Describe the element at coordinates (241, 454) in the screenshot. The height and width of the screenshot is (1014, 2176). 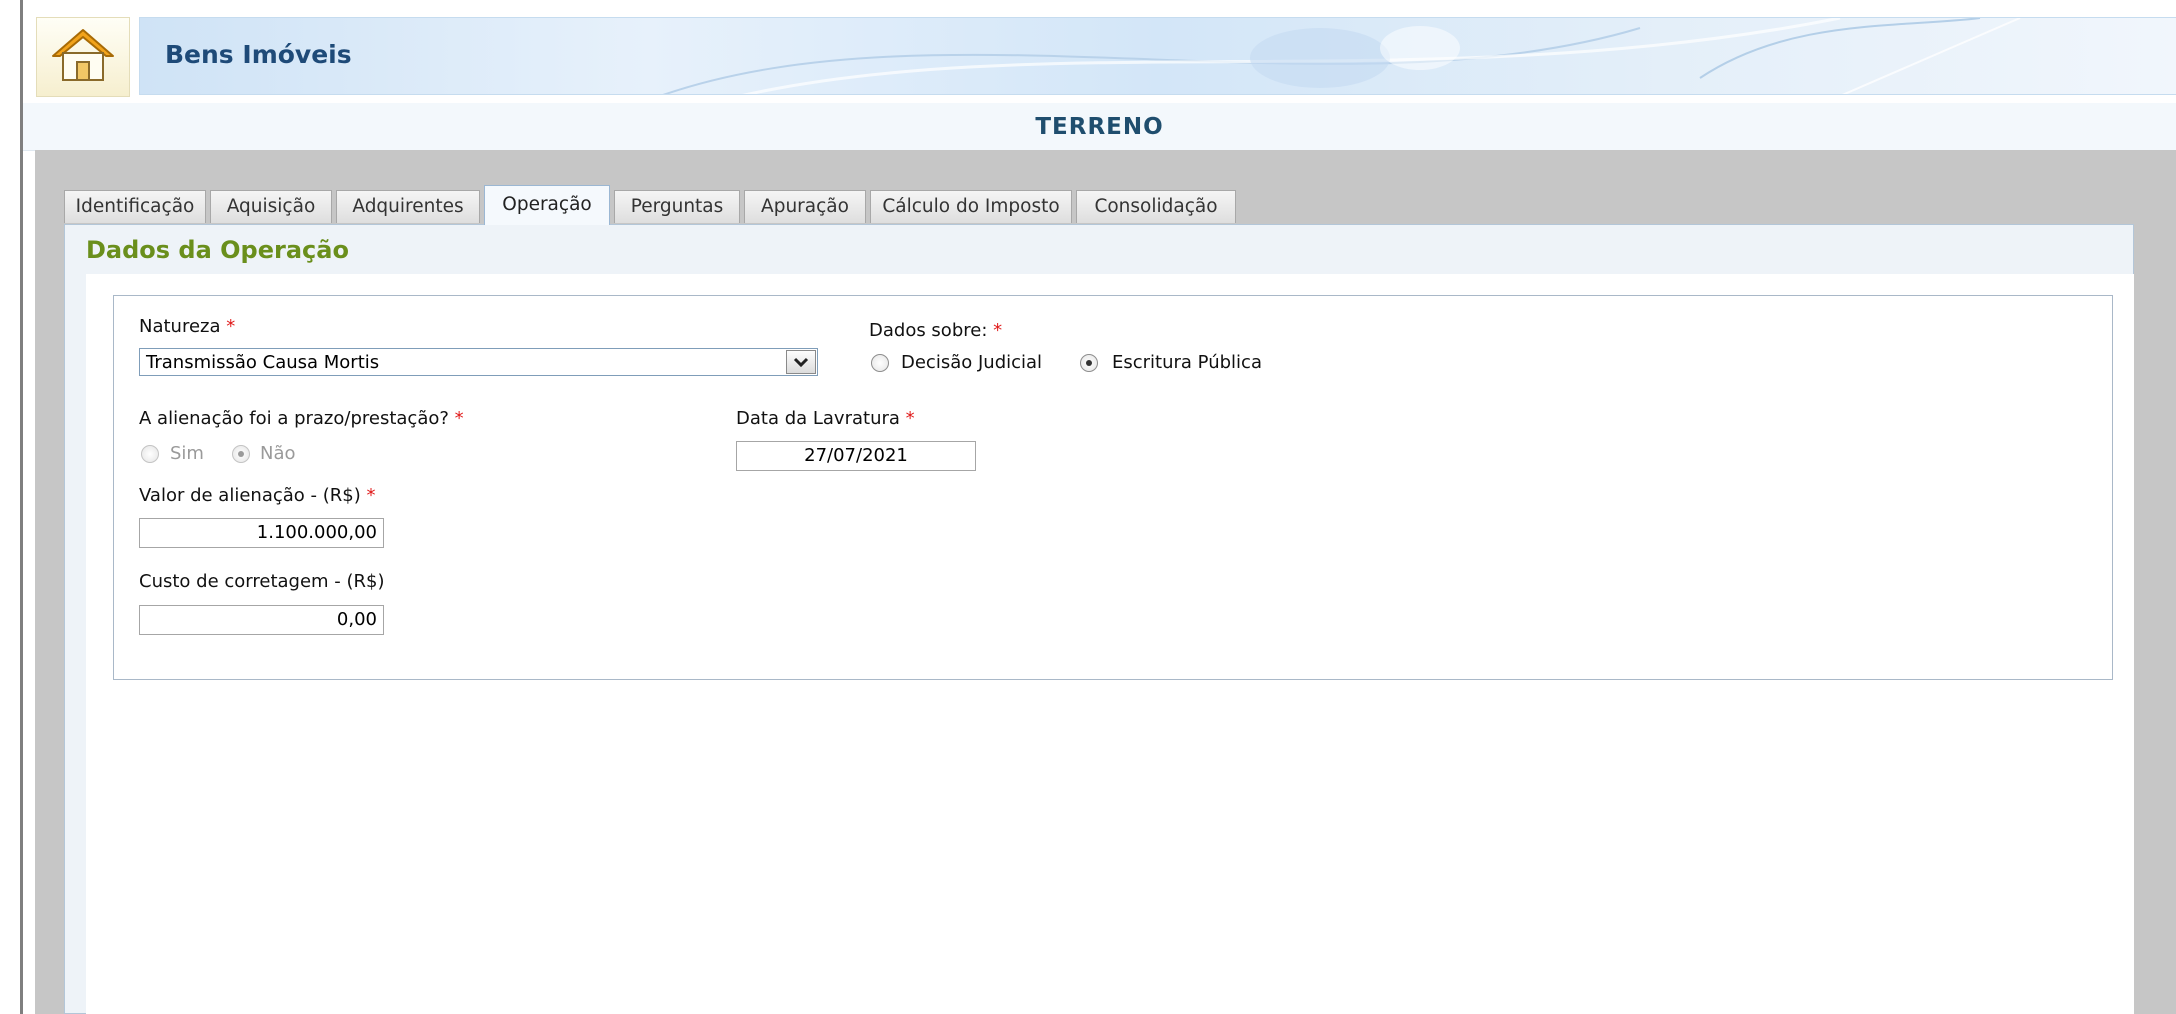
I see `radio-nao` at that location.